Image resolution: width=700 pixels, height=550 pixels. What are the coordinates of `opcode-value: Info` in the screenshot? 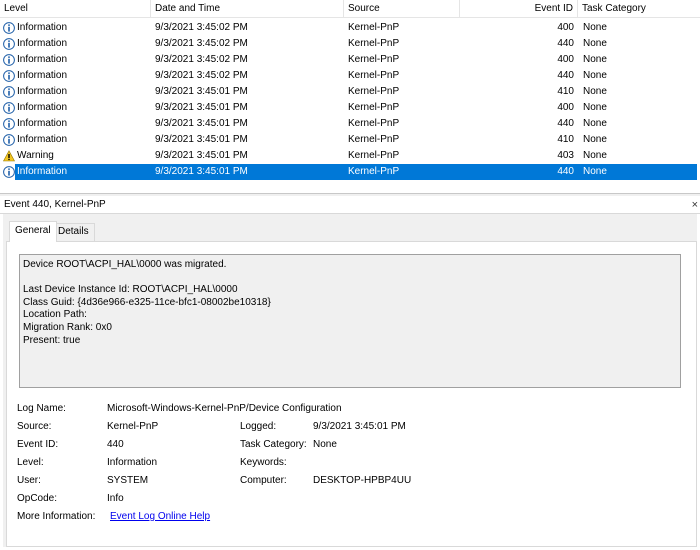 It's located at (115, 498).